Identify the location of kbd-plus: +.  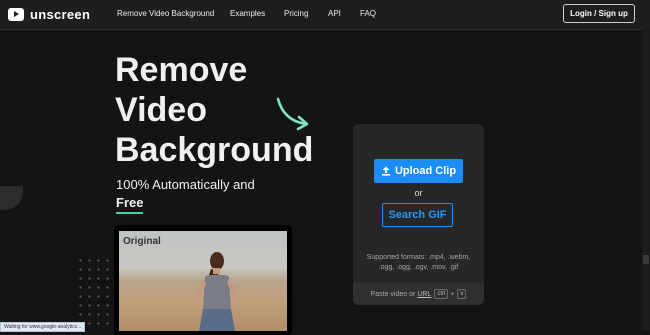
(452, 294).